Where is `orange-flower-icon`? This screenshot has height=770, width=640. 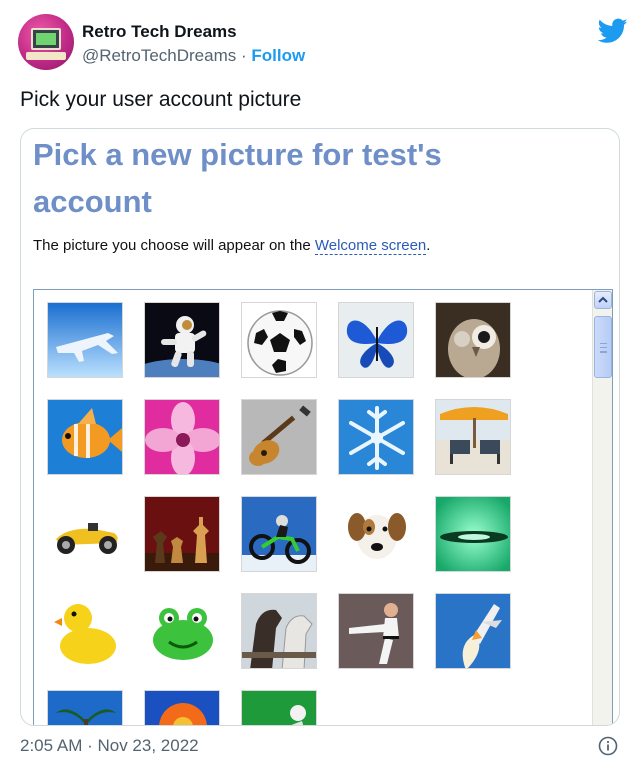 orange-flower-icon is located at coordinates (182, 708).